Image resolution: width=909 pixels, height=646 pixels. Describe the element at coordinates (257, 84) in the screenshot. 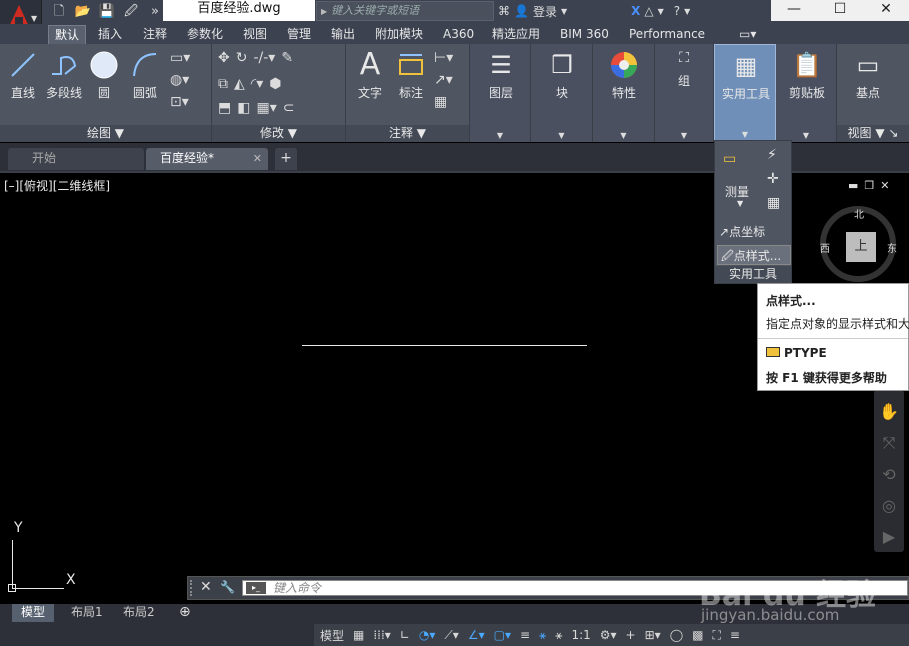

I see `fillet-icon: ◜▾` at that location.